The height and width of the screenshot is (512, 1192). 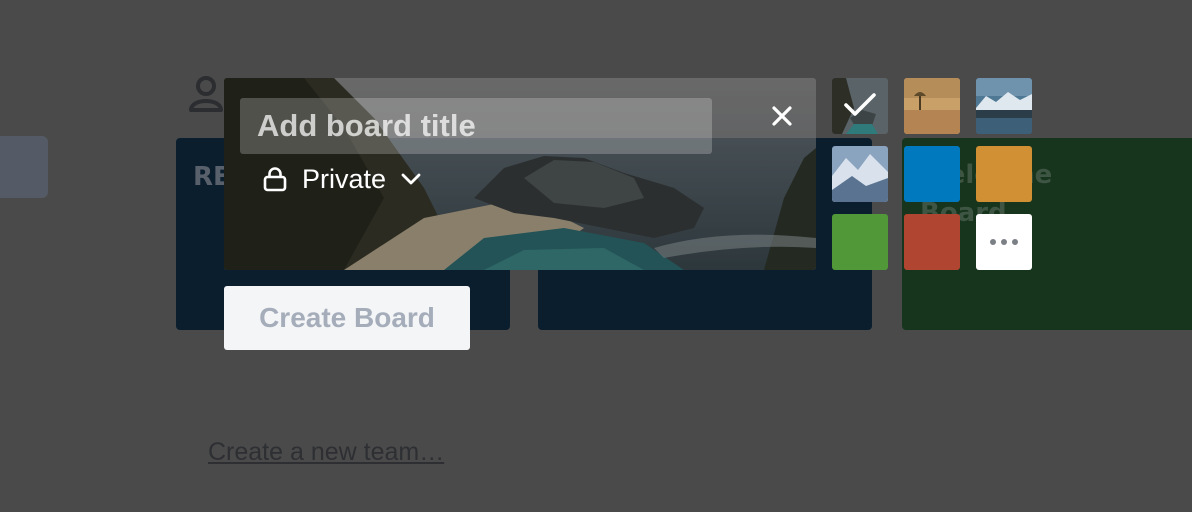 I want to click on background-option-red, so click(x=932, y=242).